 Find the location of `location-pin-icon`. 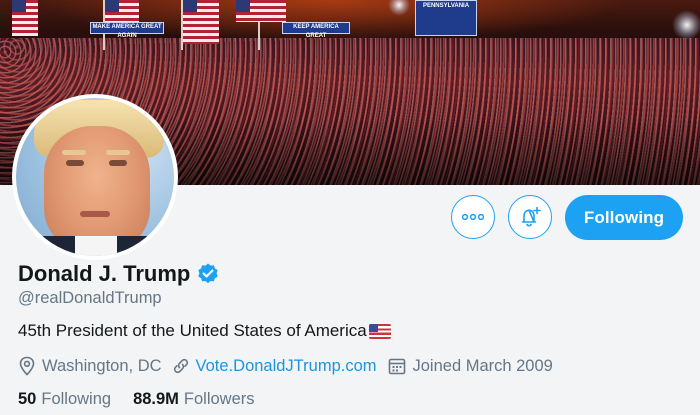

location-pin-icon is located at coordinates (27, 366).